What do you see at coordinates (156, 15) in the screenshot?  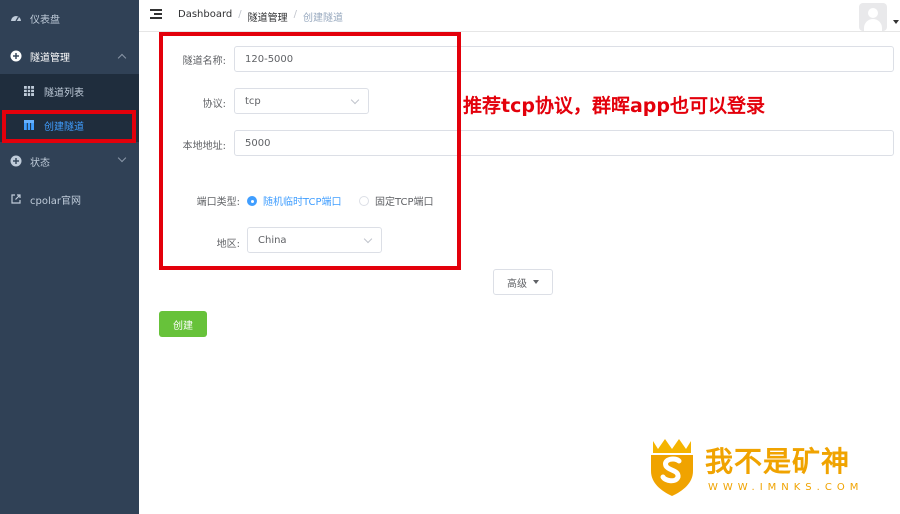 I see `hamburger-icon` at bounding box center [156, 15].